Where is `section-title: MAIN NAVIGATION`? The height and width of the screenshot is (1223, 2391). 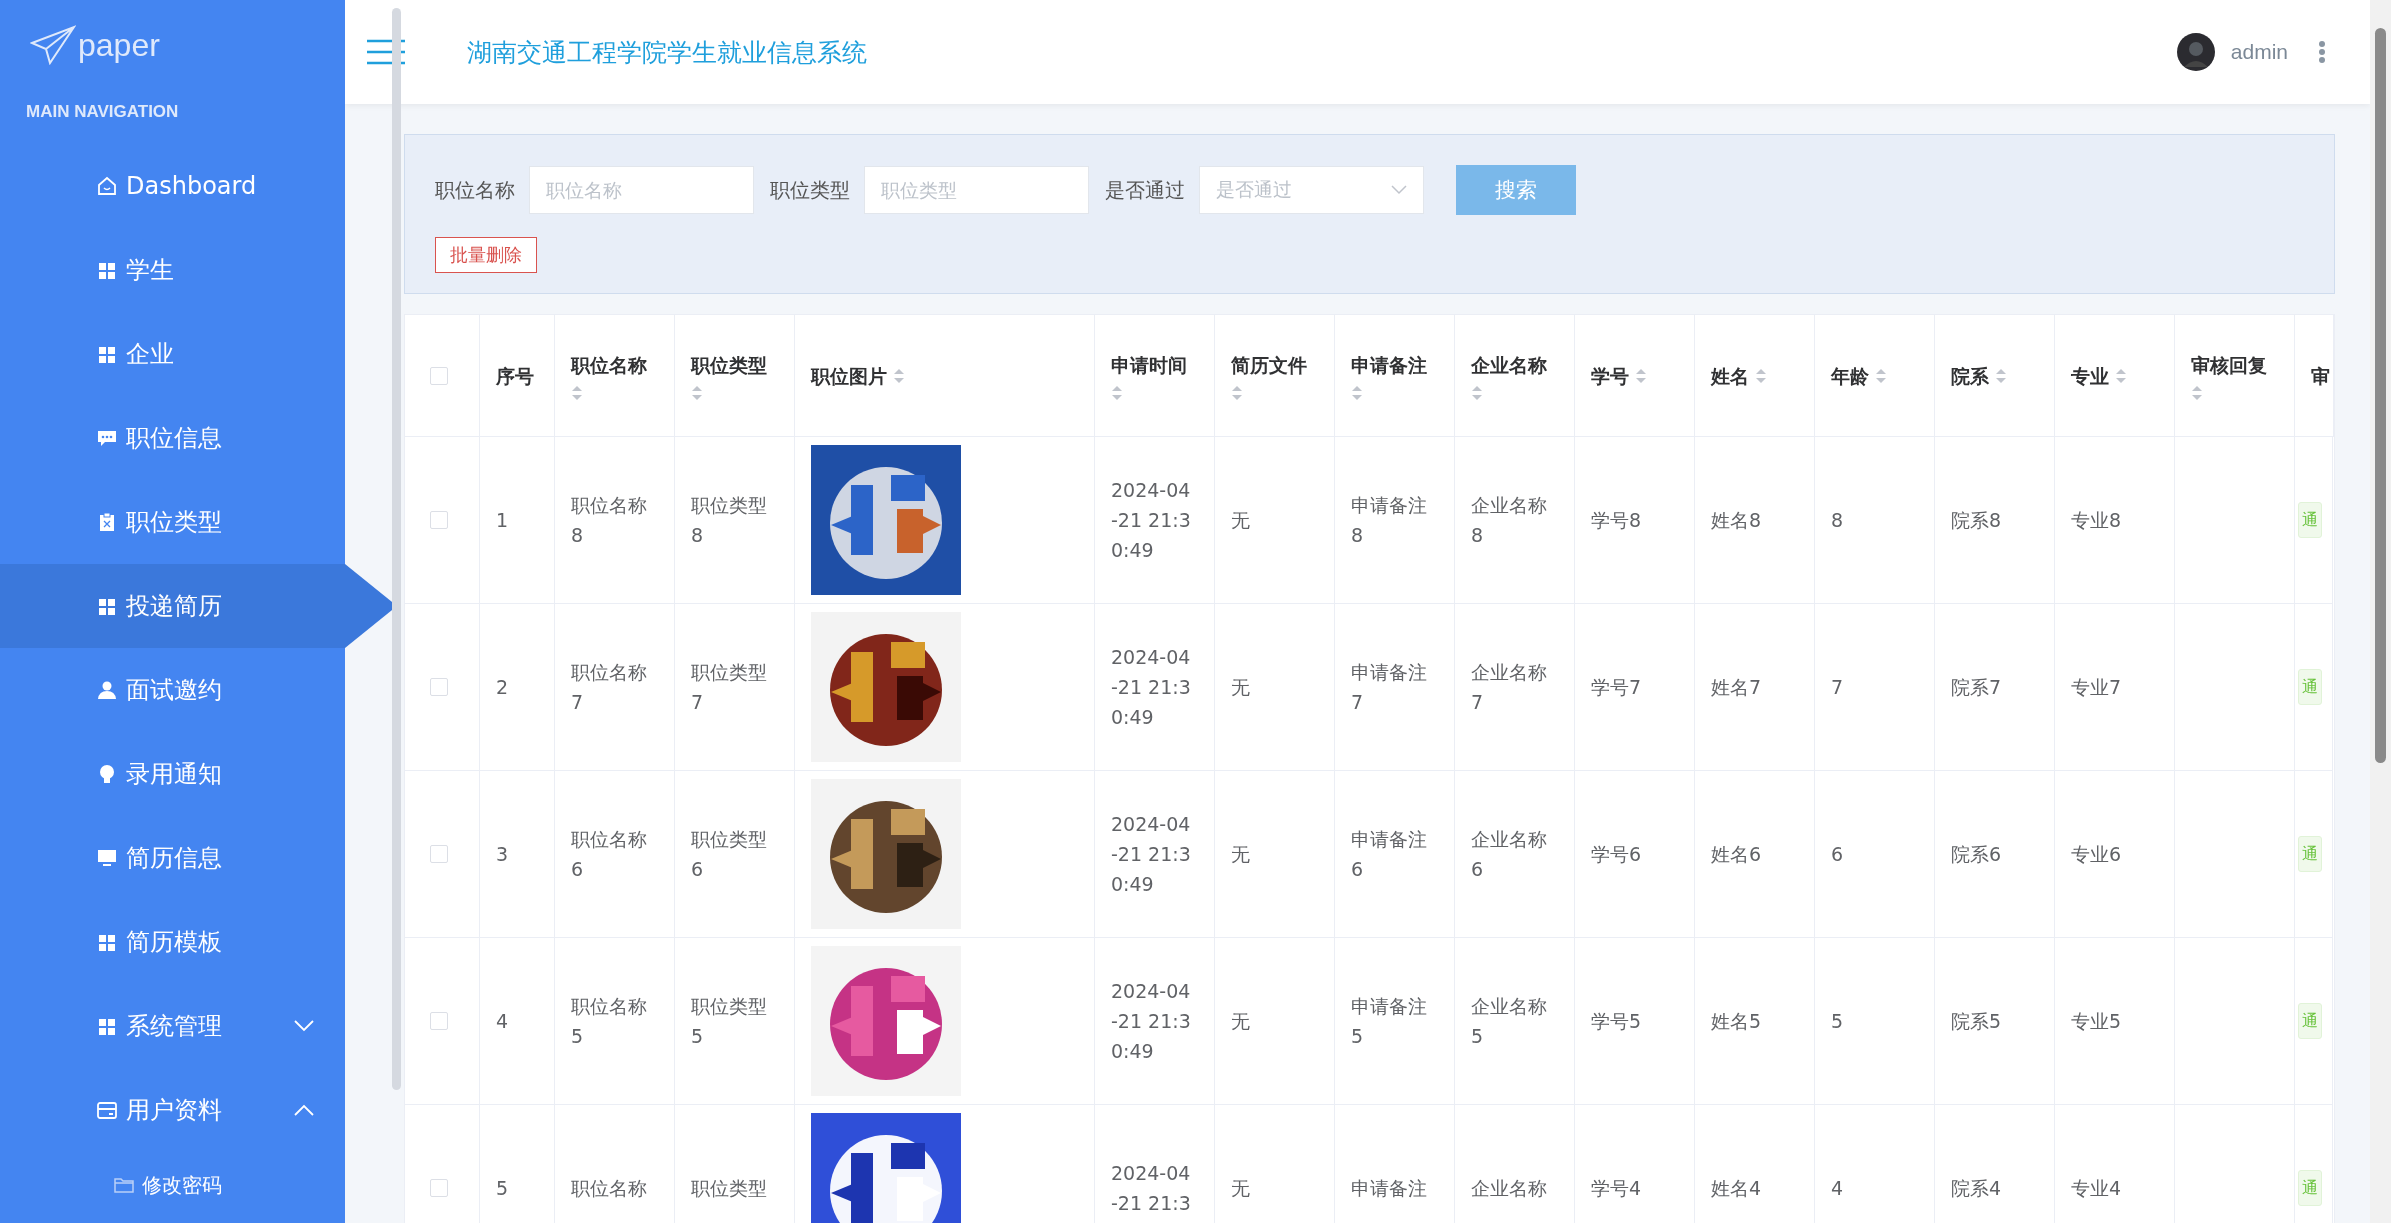
section-title: MAIN NAVIGATION is located at coordinates (102, 112).